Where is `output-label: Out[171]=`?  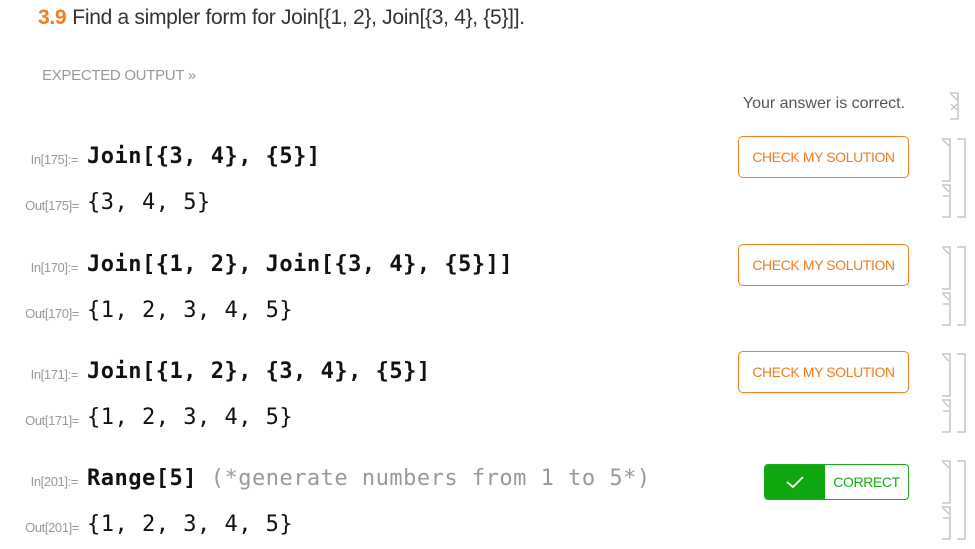 output-label: Out[171]= is located at coordinates (52, 420).